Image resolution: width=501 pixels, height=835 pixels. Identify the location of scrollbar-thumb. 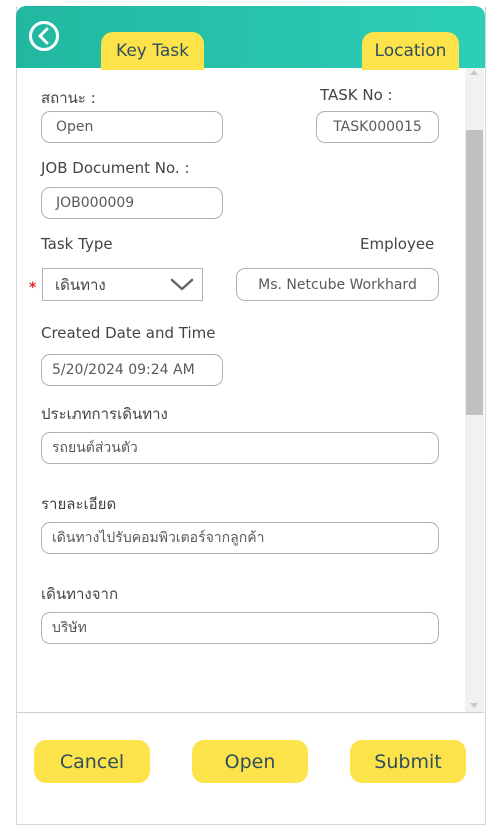
(474, 272).